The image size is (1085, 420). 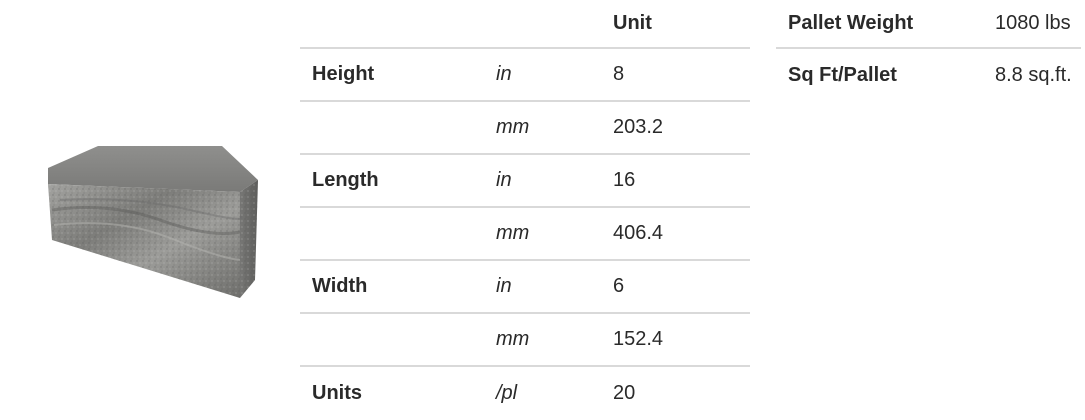 I want to click on row-value: 20, so click(x=624, y=393).